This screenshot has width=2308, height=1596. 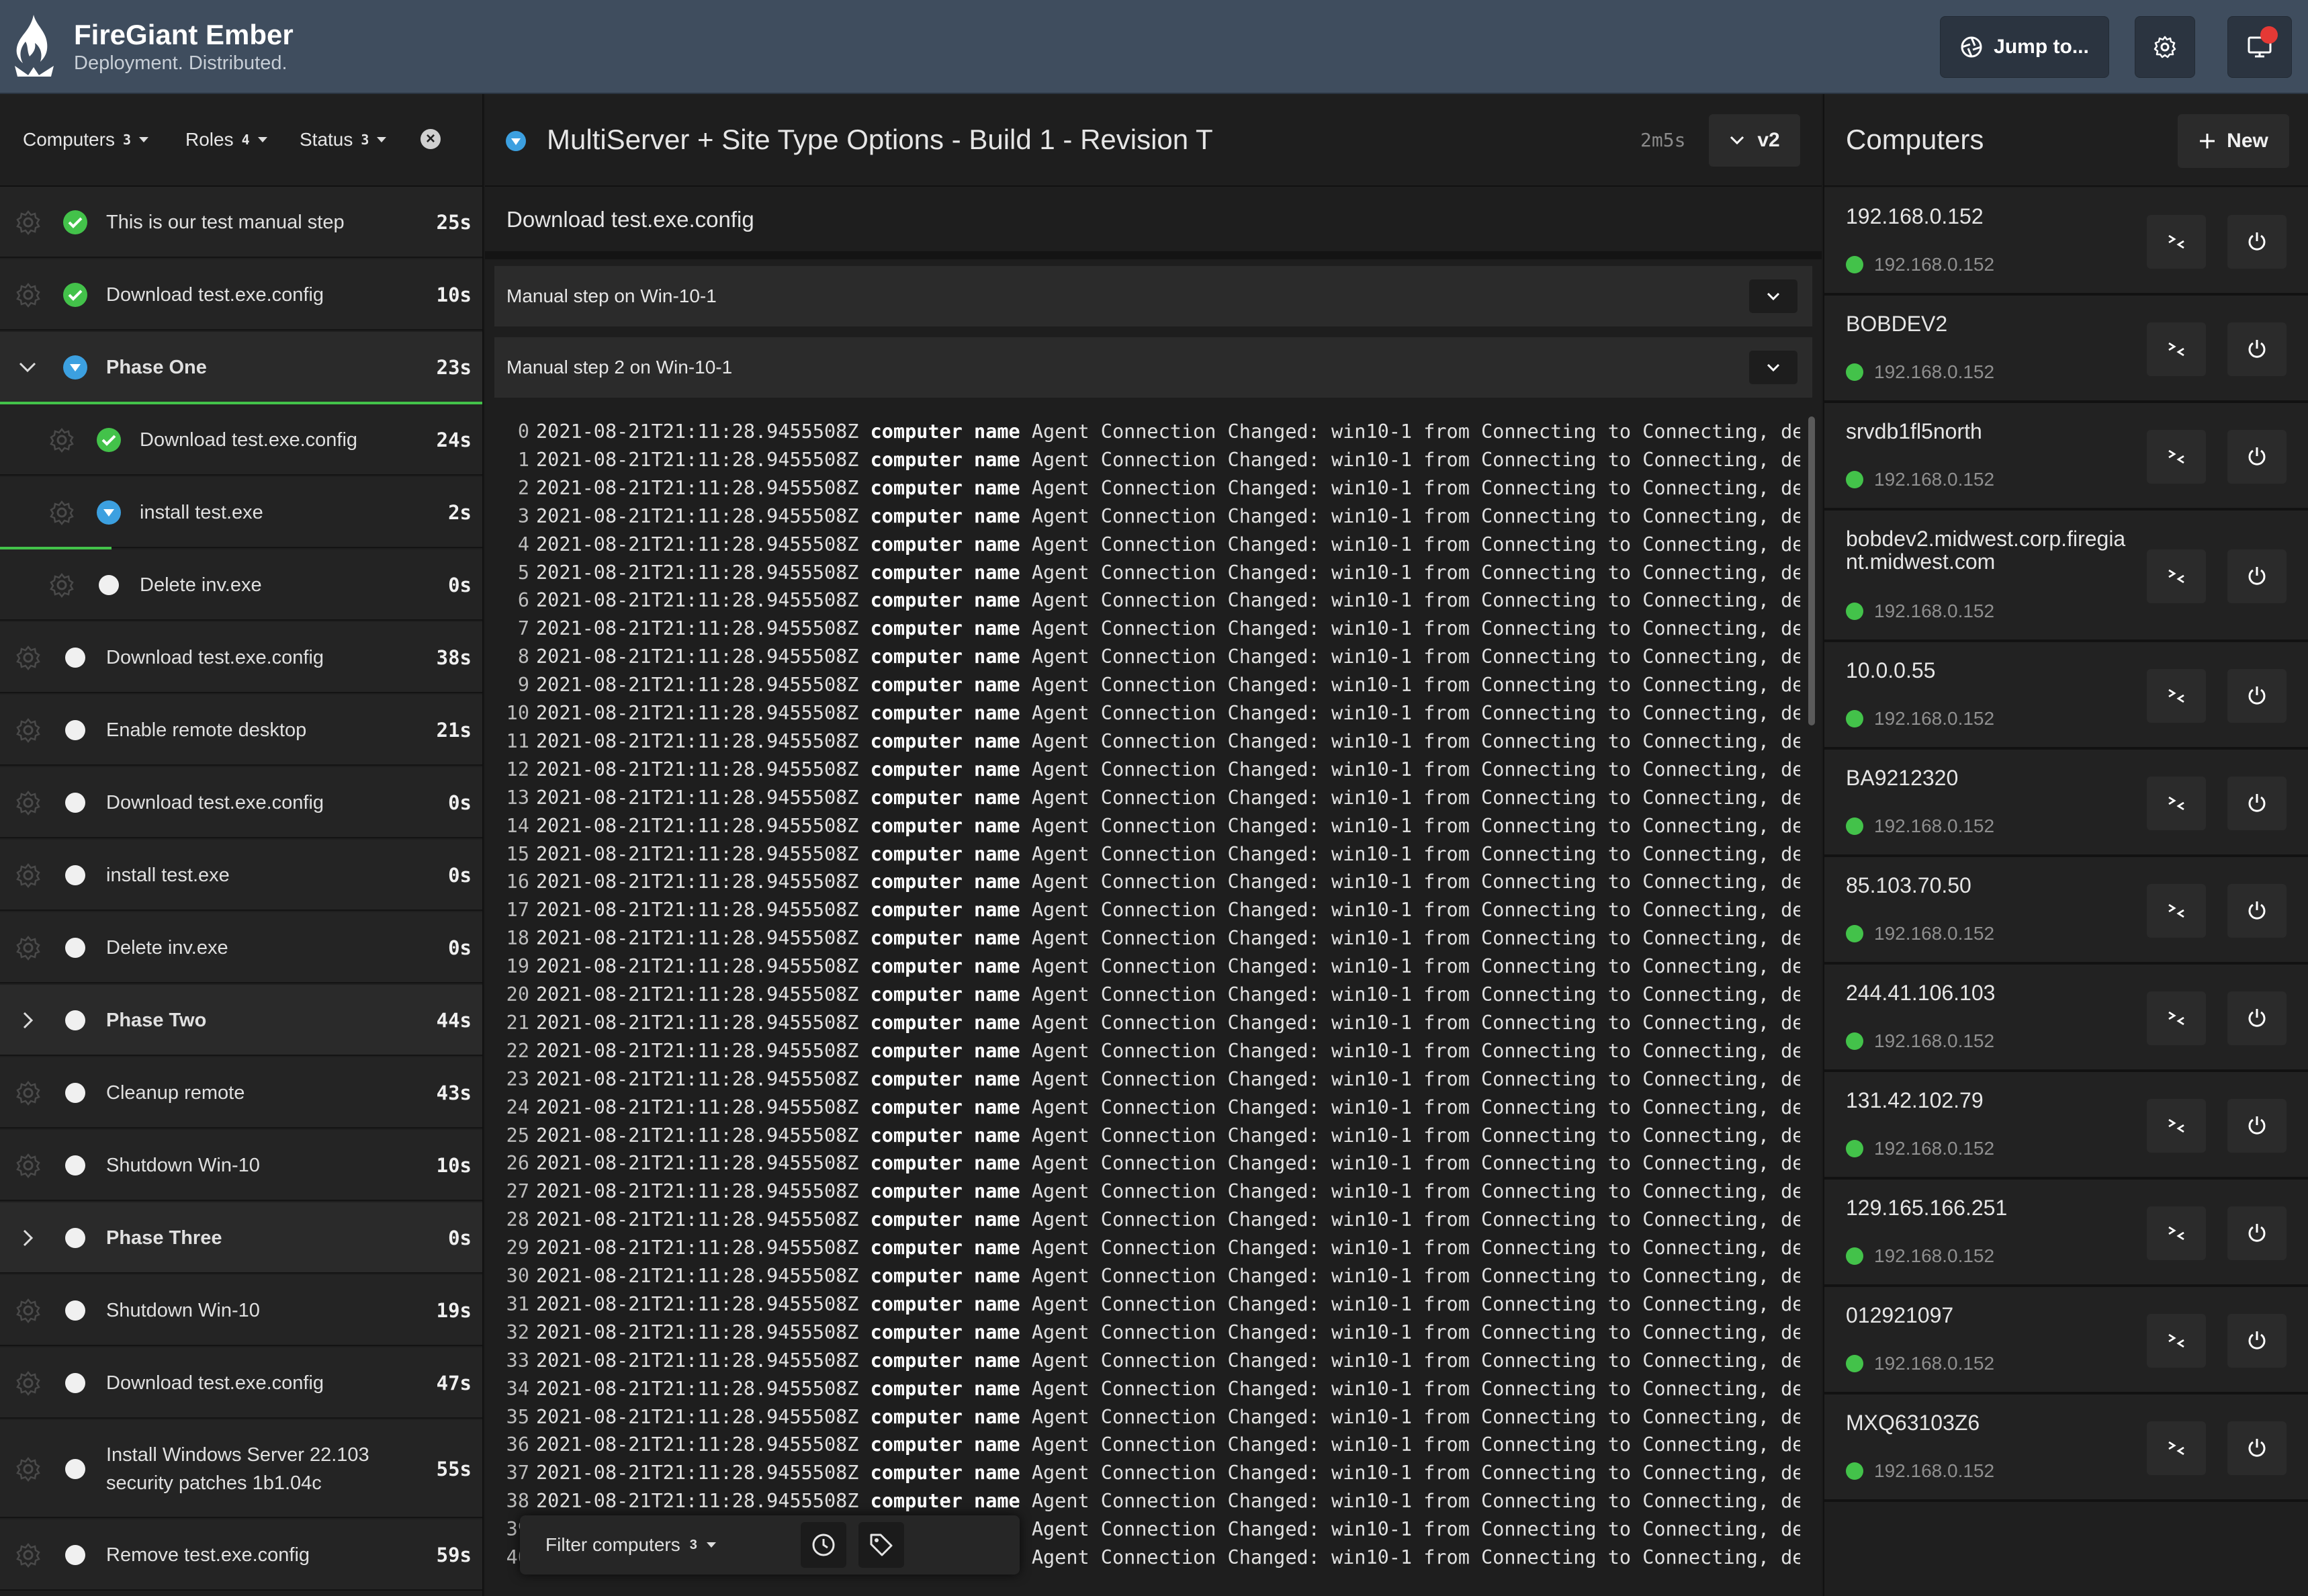 I want to click on log-line-number: 16, so click(x=517, y=882).